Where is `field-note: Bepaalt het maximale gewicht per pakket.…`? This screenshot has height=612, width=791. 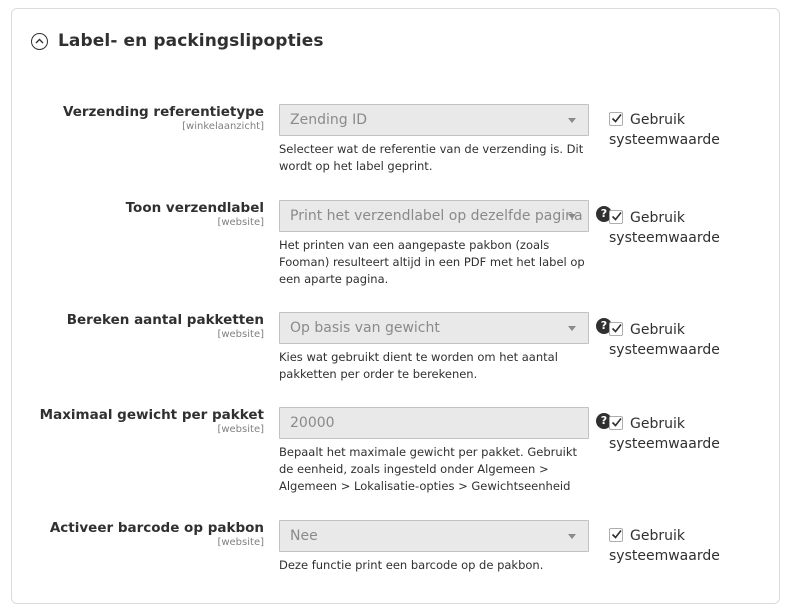
field-note: Bepaalt het maximale gewicht per pakket.… is located at coordinates (428, 469).